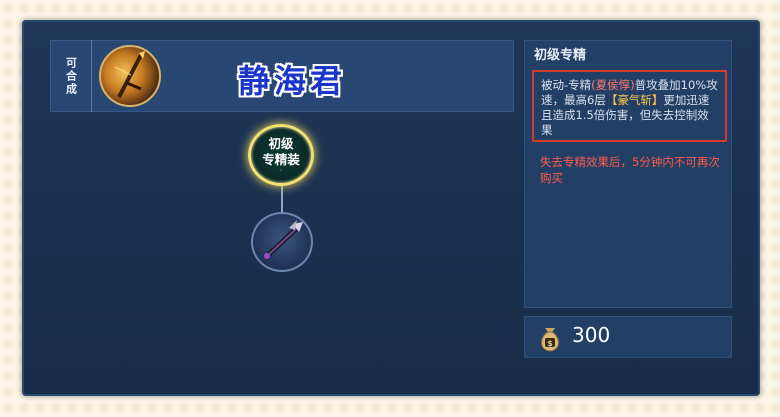 The width and height of the screenshot is (780, 417). I want to click on tree-connector, so click(282, 197).